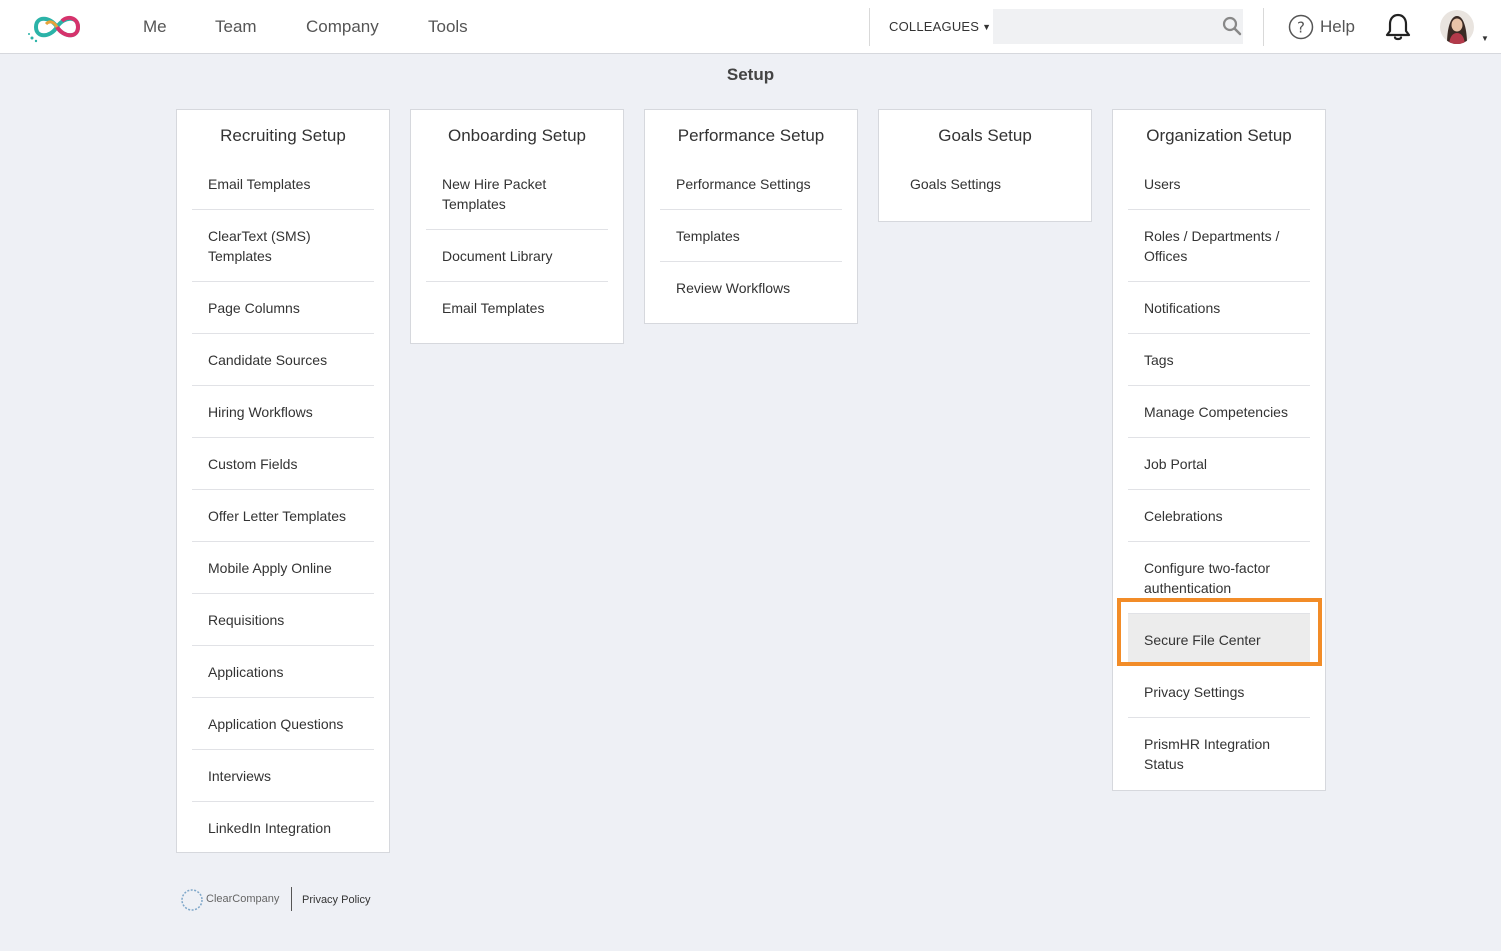 This screenshot has height=951, width=1501. I want to click on list-item: Applications, so click(283, 672).